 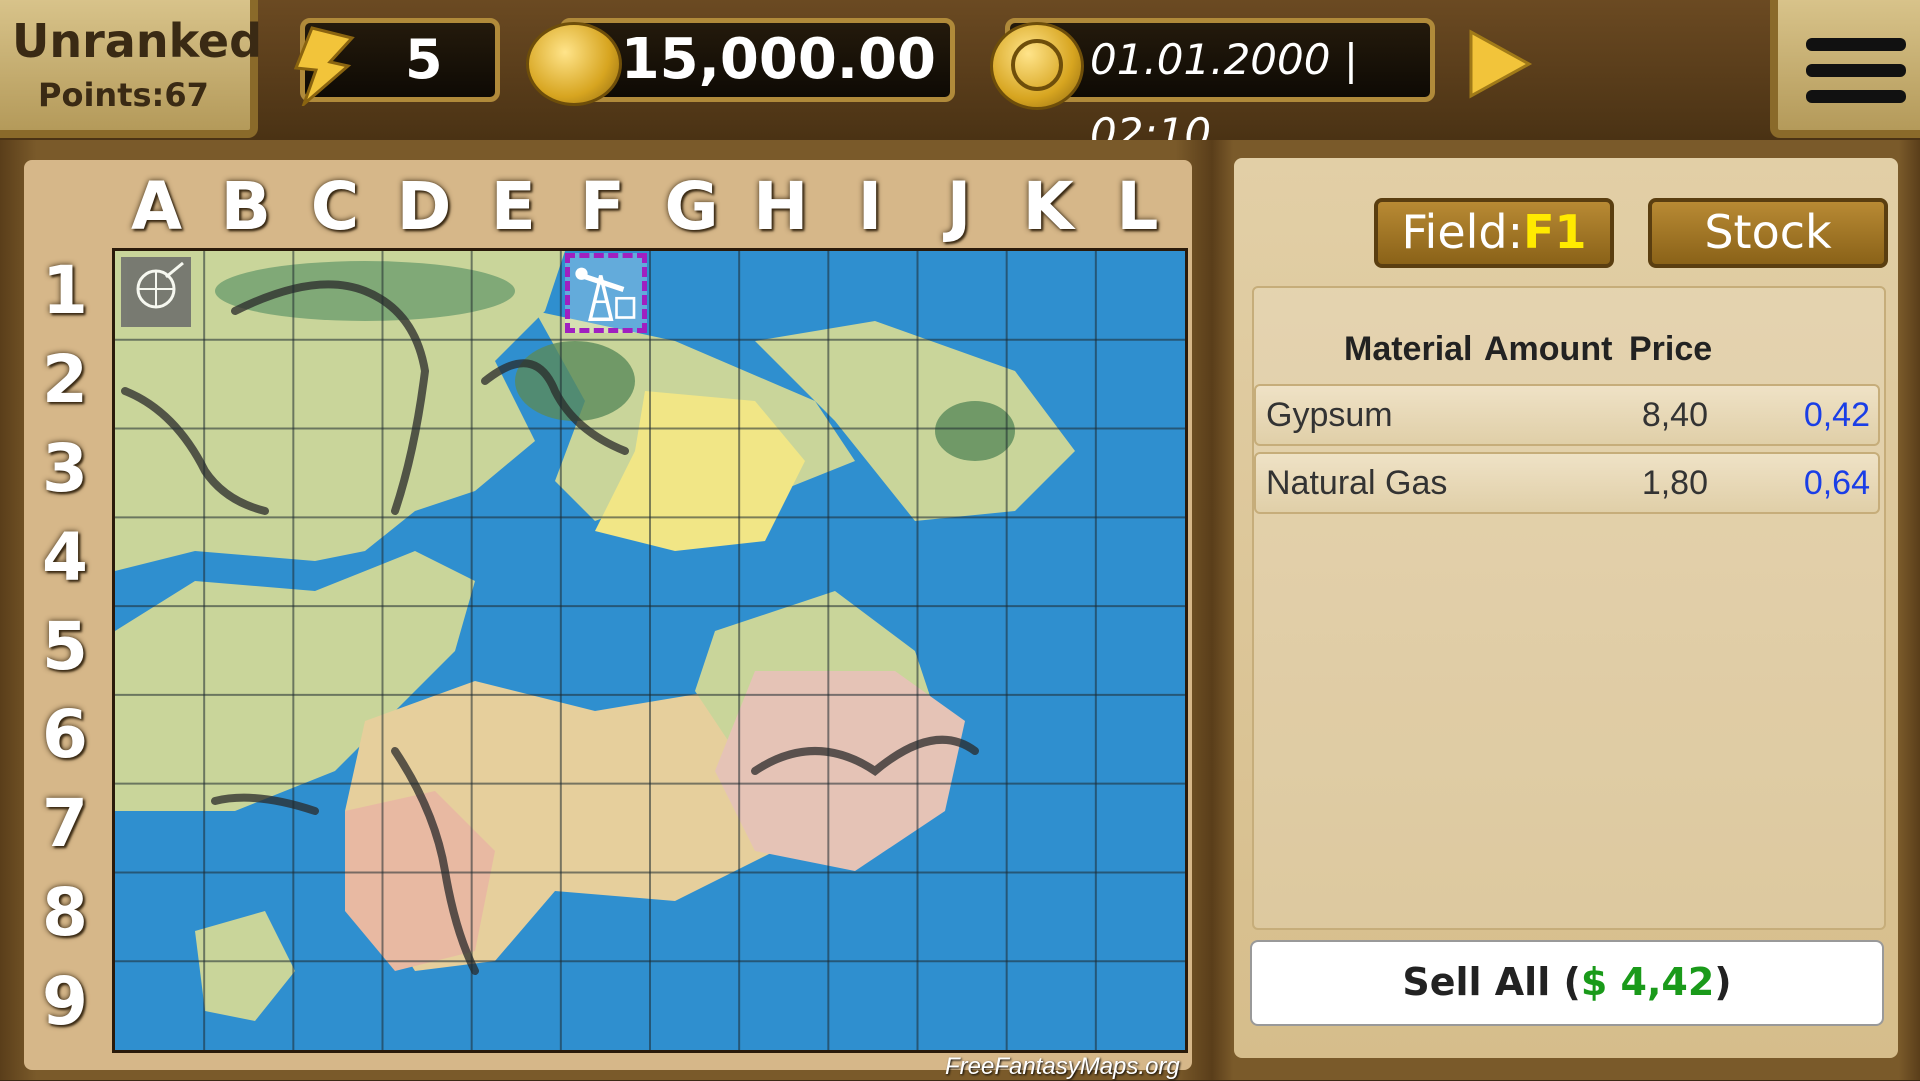 What do you see at coordinates (691, 206) in the screenshot?
I see `column-label-g: G` at bounding box center [691, 206].